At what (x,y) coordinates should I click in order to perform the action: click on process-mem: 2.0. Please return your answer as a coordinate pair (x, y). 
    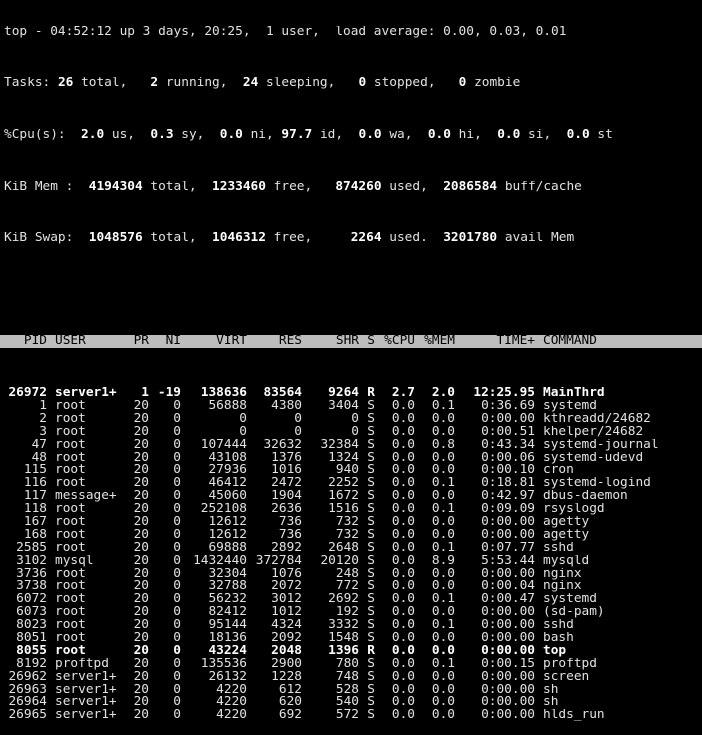
    Looking at the image, I should click on (443, 393).